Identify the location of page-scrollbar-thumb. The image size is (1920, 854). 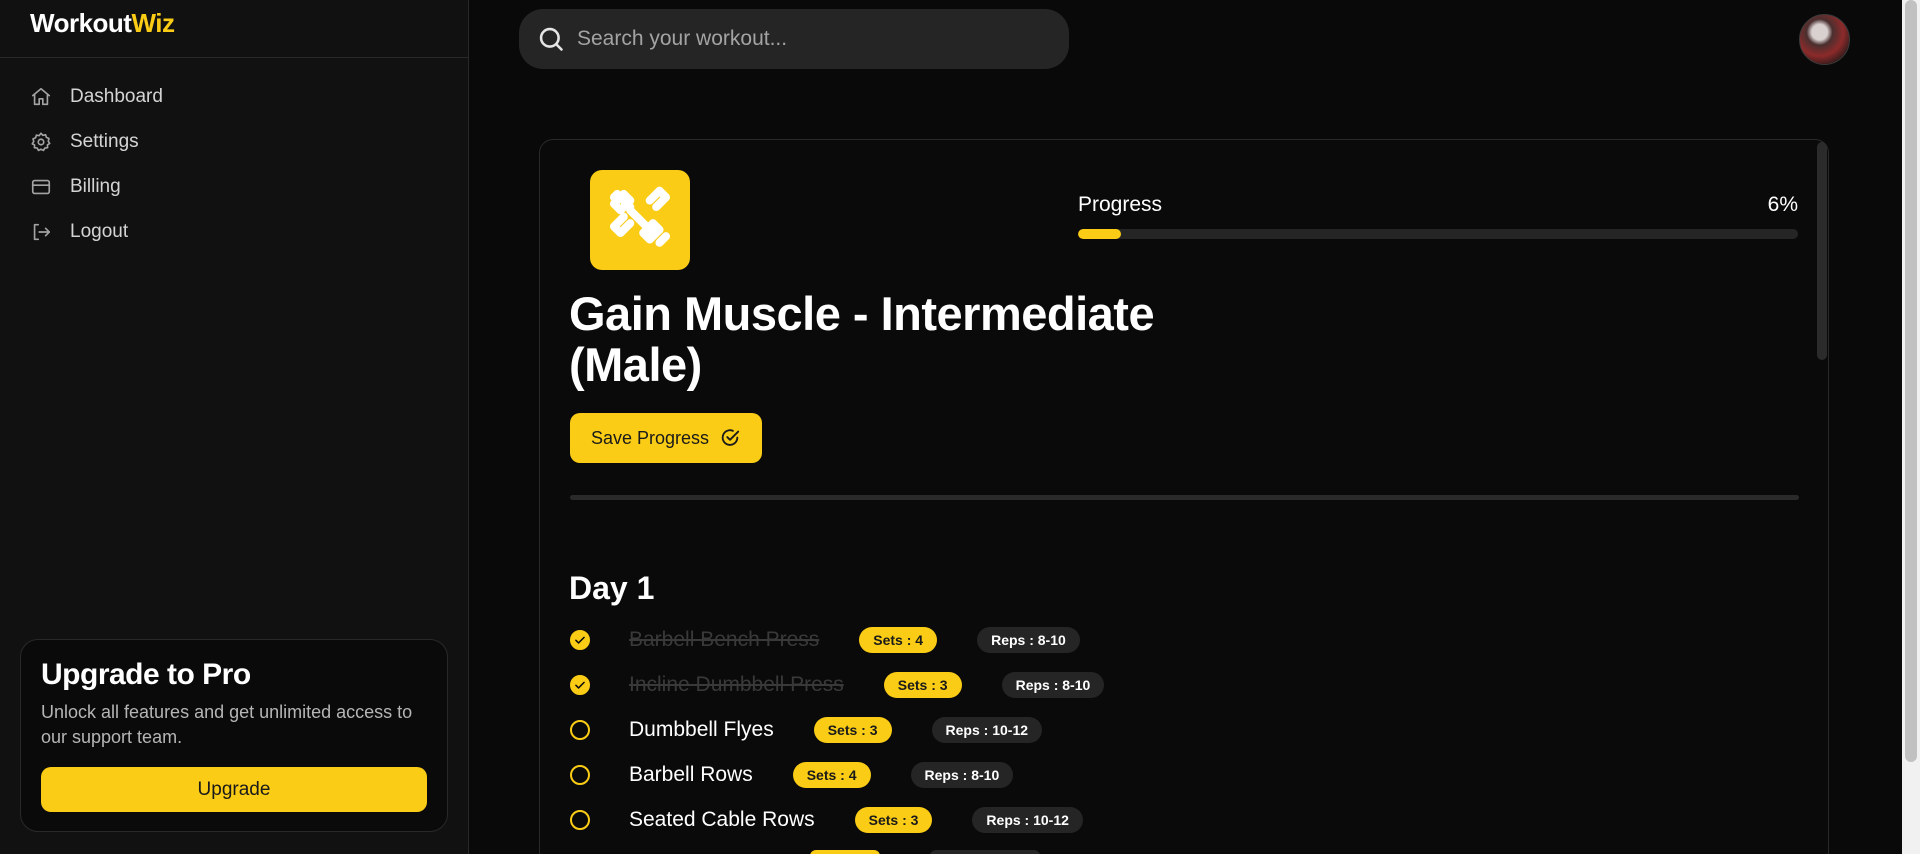
(1911, 381).